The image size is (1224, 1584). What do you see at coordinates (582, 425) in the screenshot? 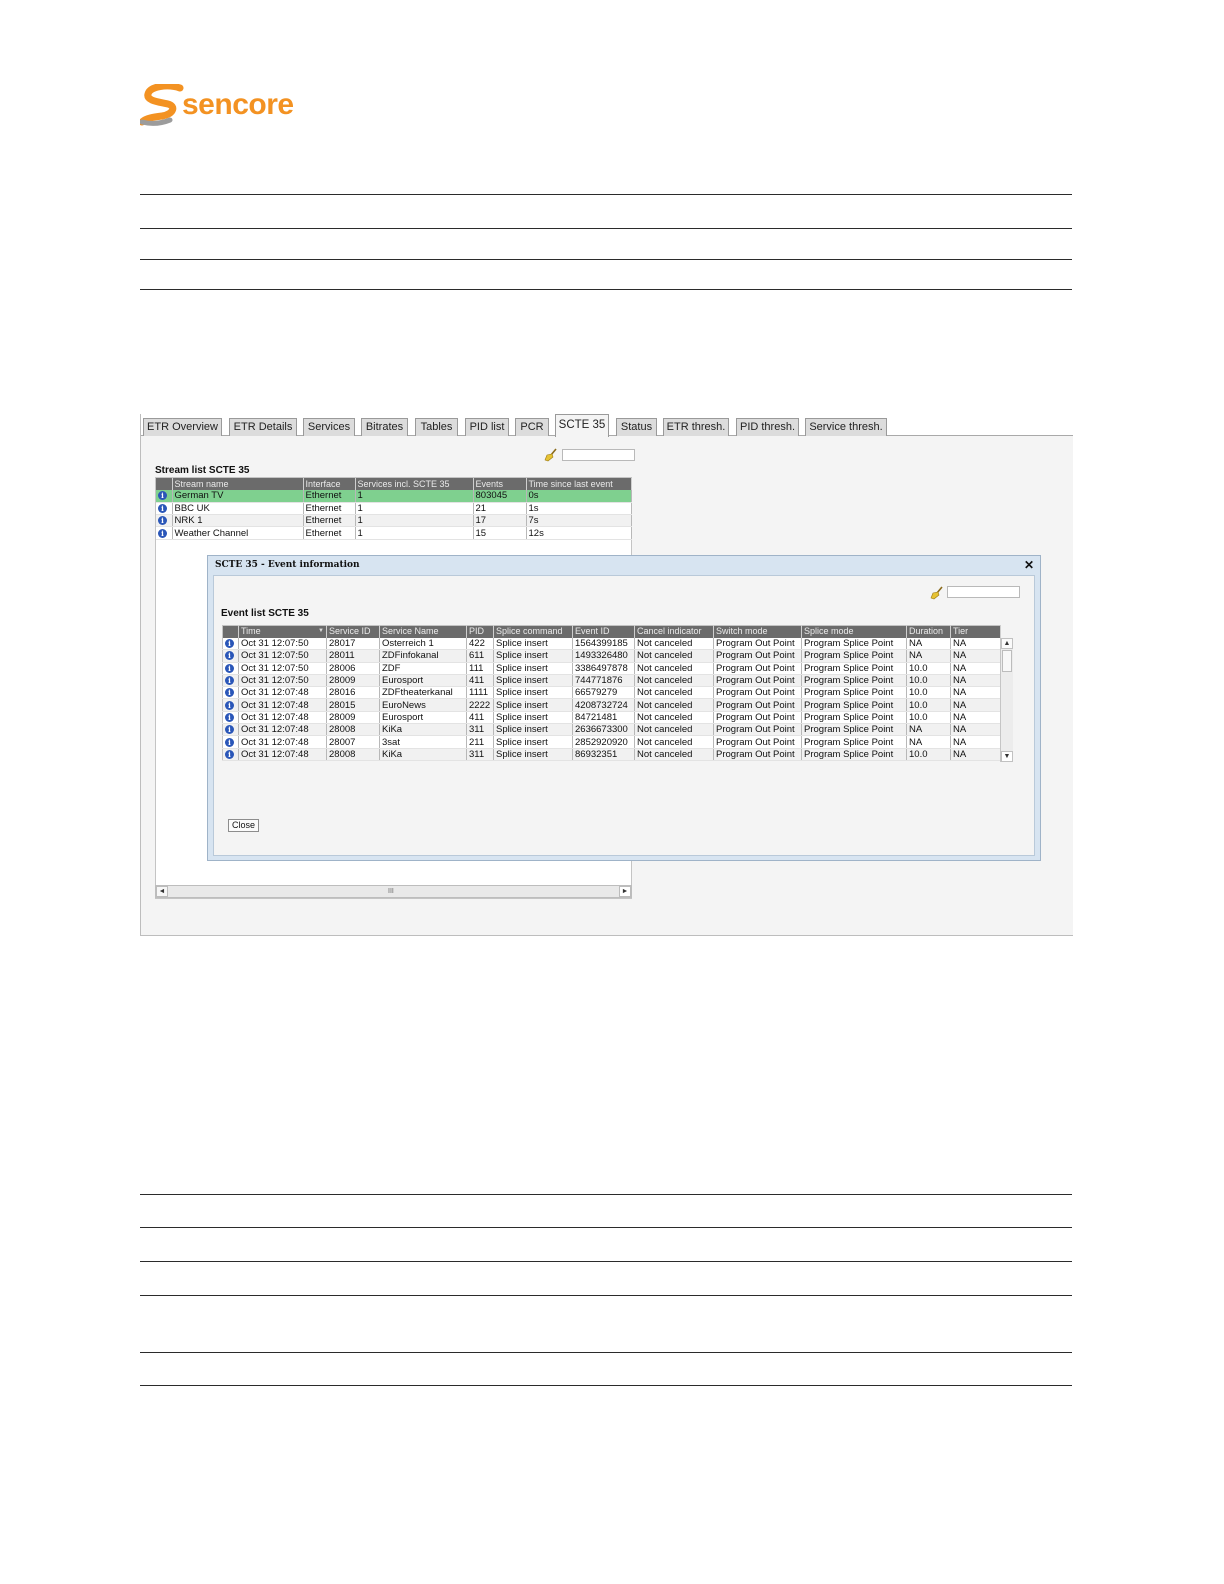
I see `tab-scte35: SCTE 35` at bounding box center [582, 425].